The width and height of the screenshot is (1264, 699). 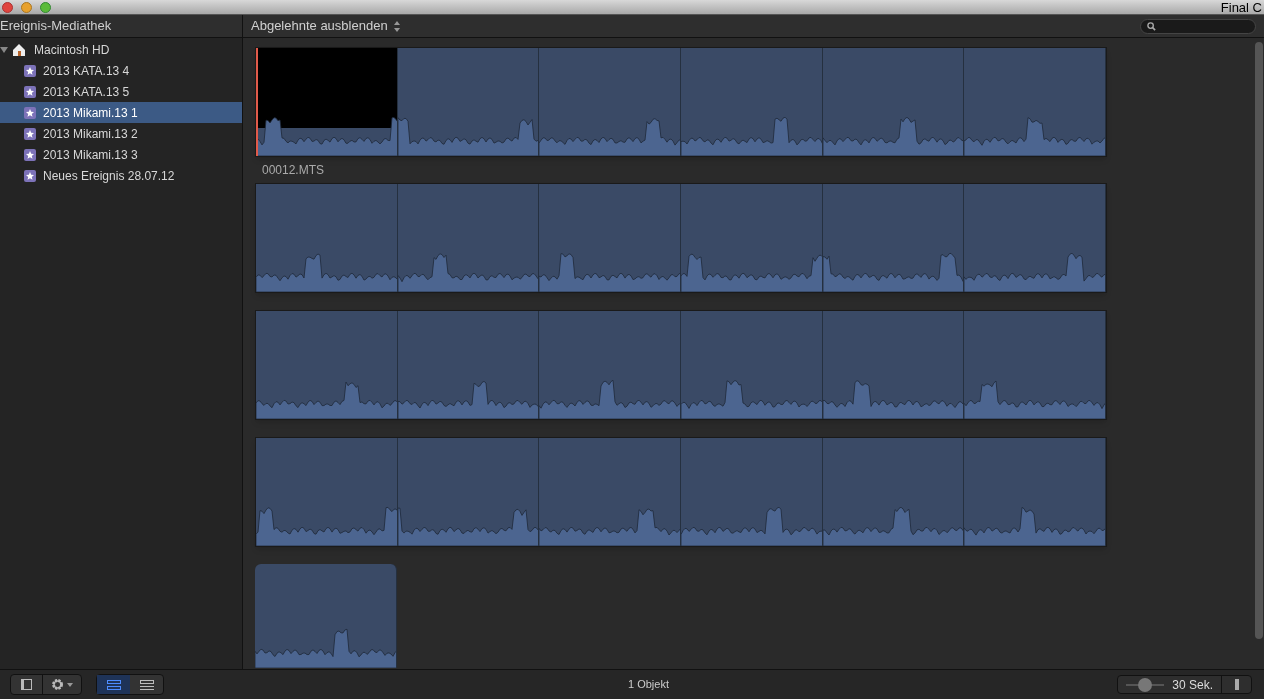 I want to click on slider-thumb, so click(x=1145, y=684).